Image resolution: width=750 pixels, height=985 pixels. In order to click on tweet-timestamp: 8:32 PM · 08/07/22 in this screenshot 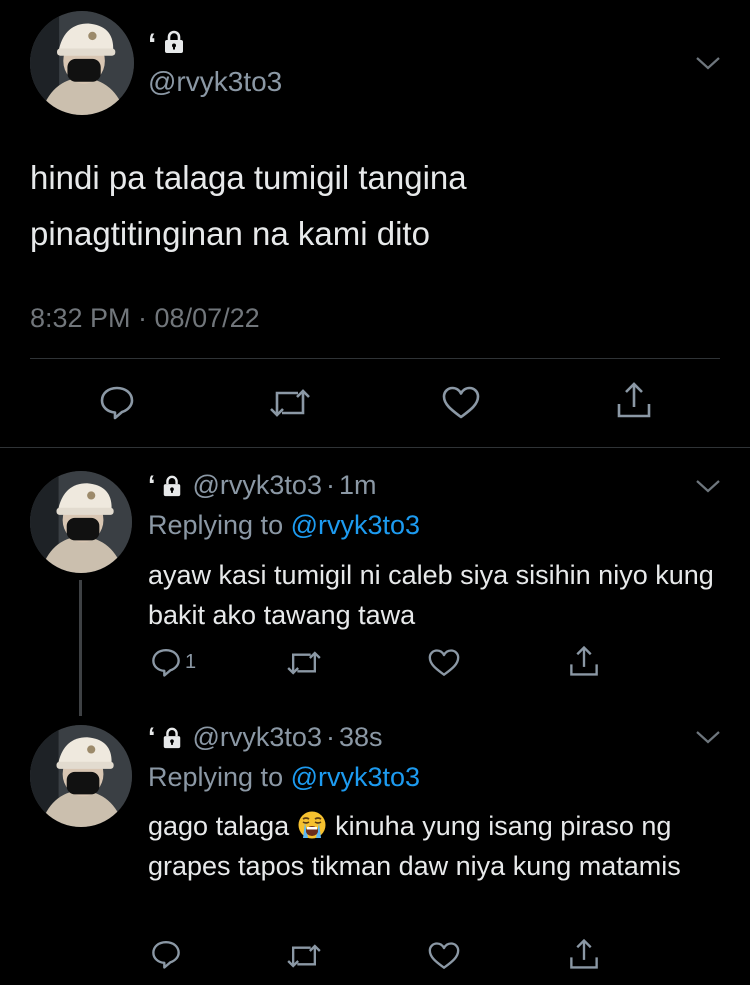, I will do `click(145, 318)`.